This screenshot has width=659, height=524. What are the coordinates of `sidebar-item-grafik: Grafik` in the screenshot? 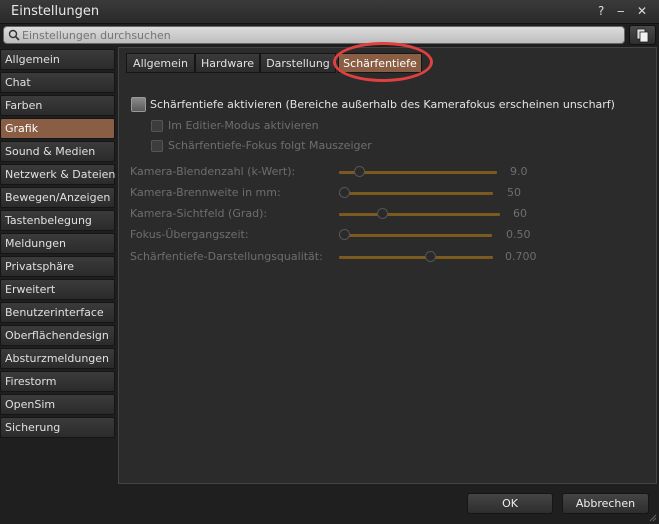 It's located at (57, 128).